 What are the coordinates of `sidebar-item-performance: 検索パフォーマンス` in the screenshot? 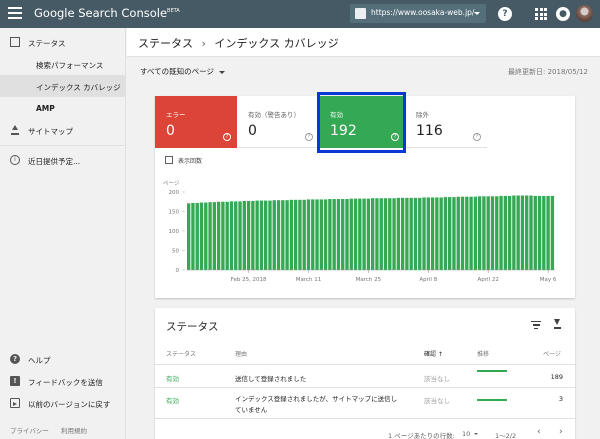 It's located at (63, 64).